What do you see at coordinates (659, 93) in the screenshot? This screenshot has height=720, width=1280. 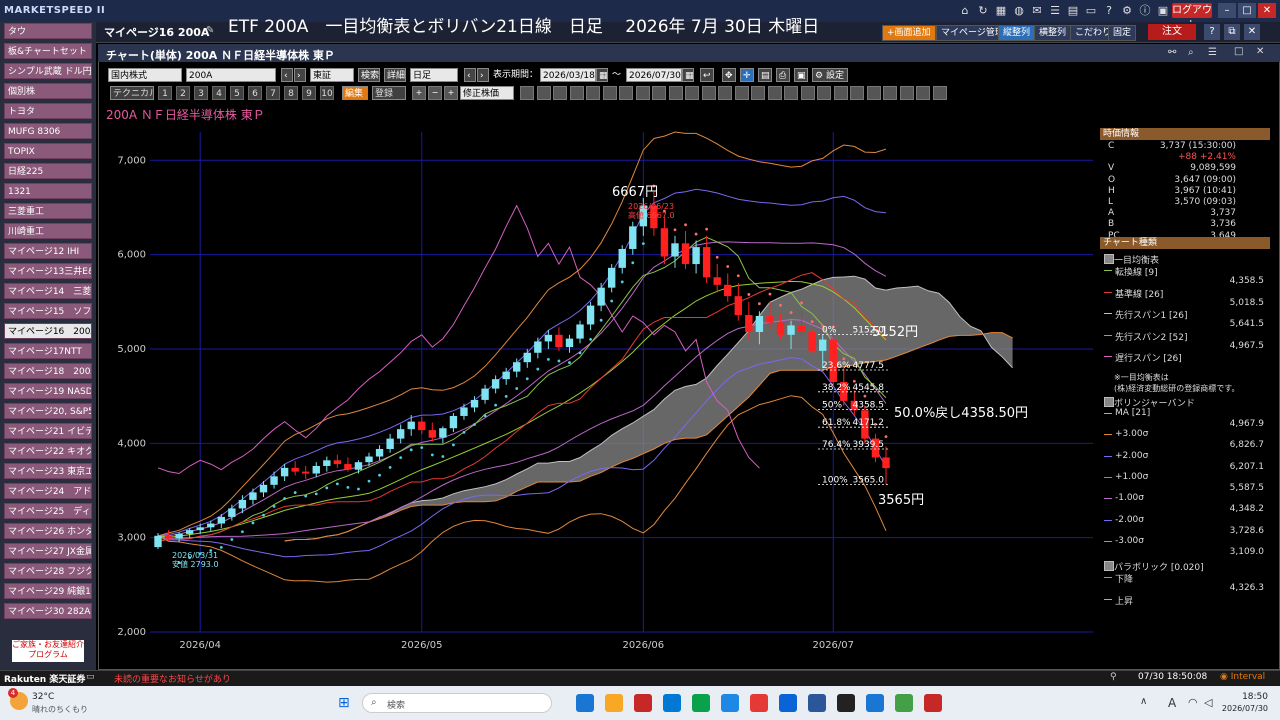 I see `bars-tool-icon` at bounding box center [659, 93].